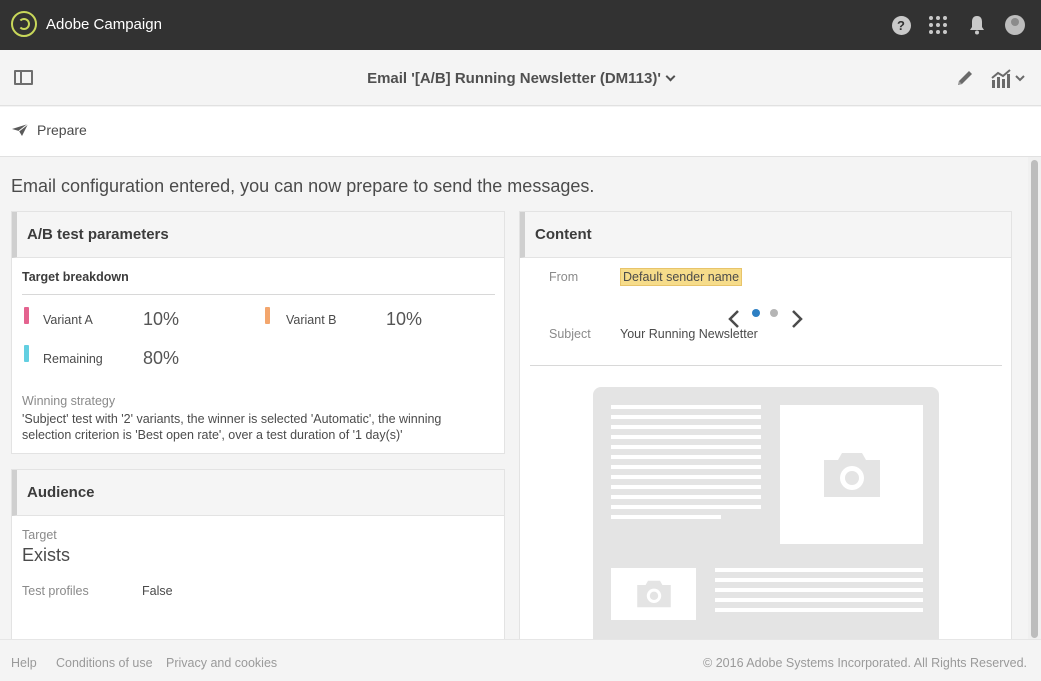 Image resolution: width=1041 pixels, height=681 pixels. Describe the element at coordinates (68, 320) in the screenshot. I see `variant-a-label: Variant A` at that location.